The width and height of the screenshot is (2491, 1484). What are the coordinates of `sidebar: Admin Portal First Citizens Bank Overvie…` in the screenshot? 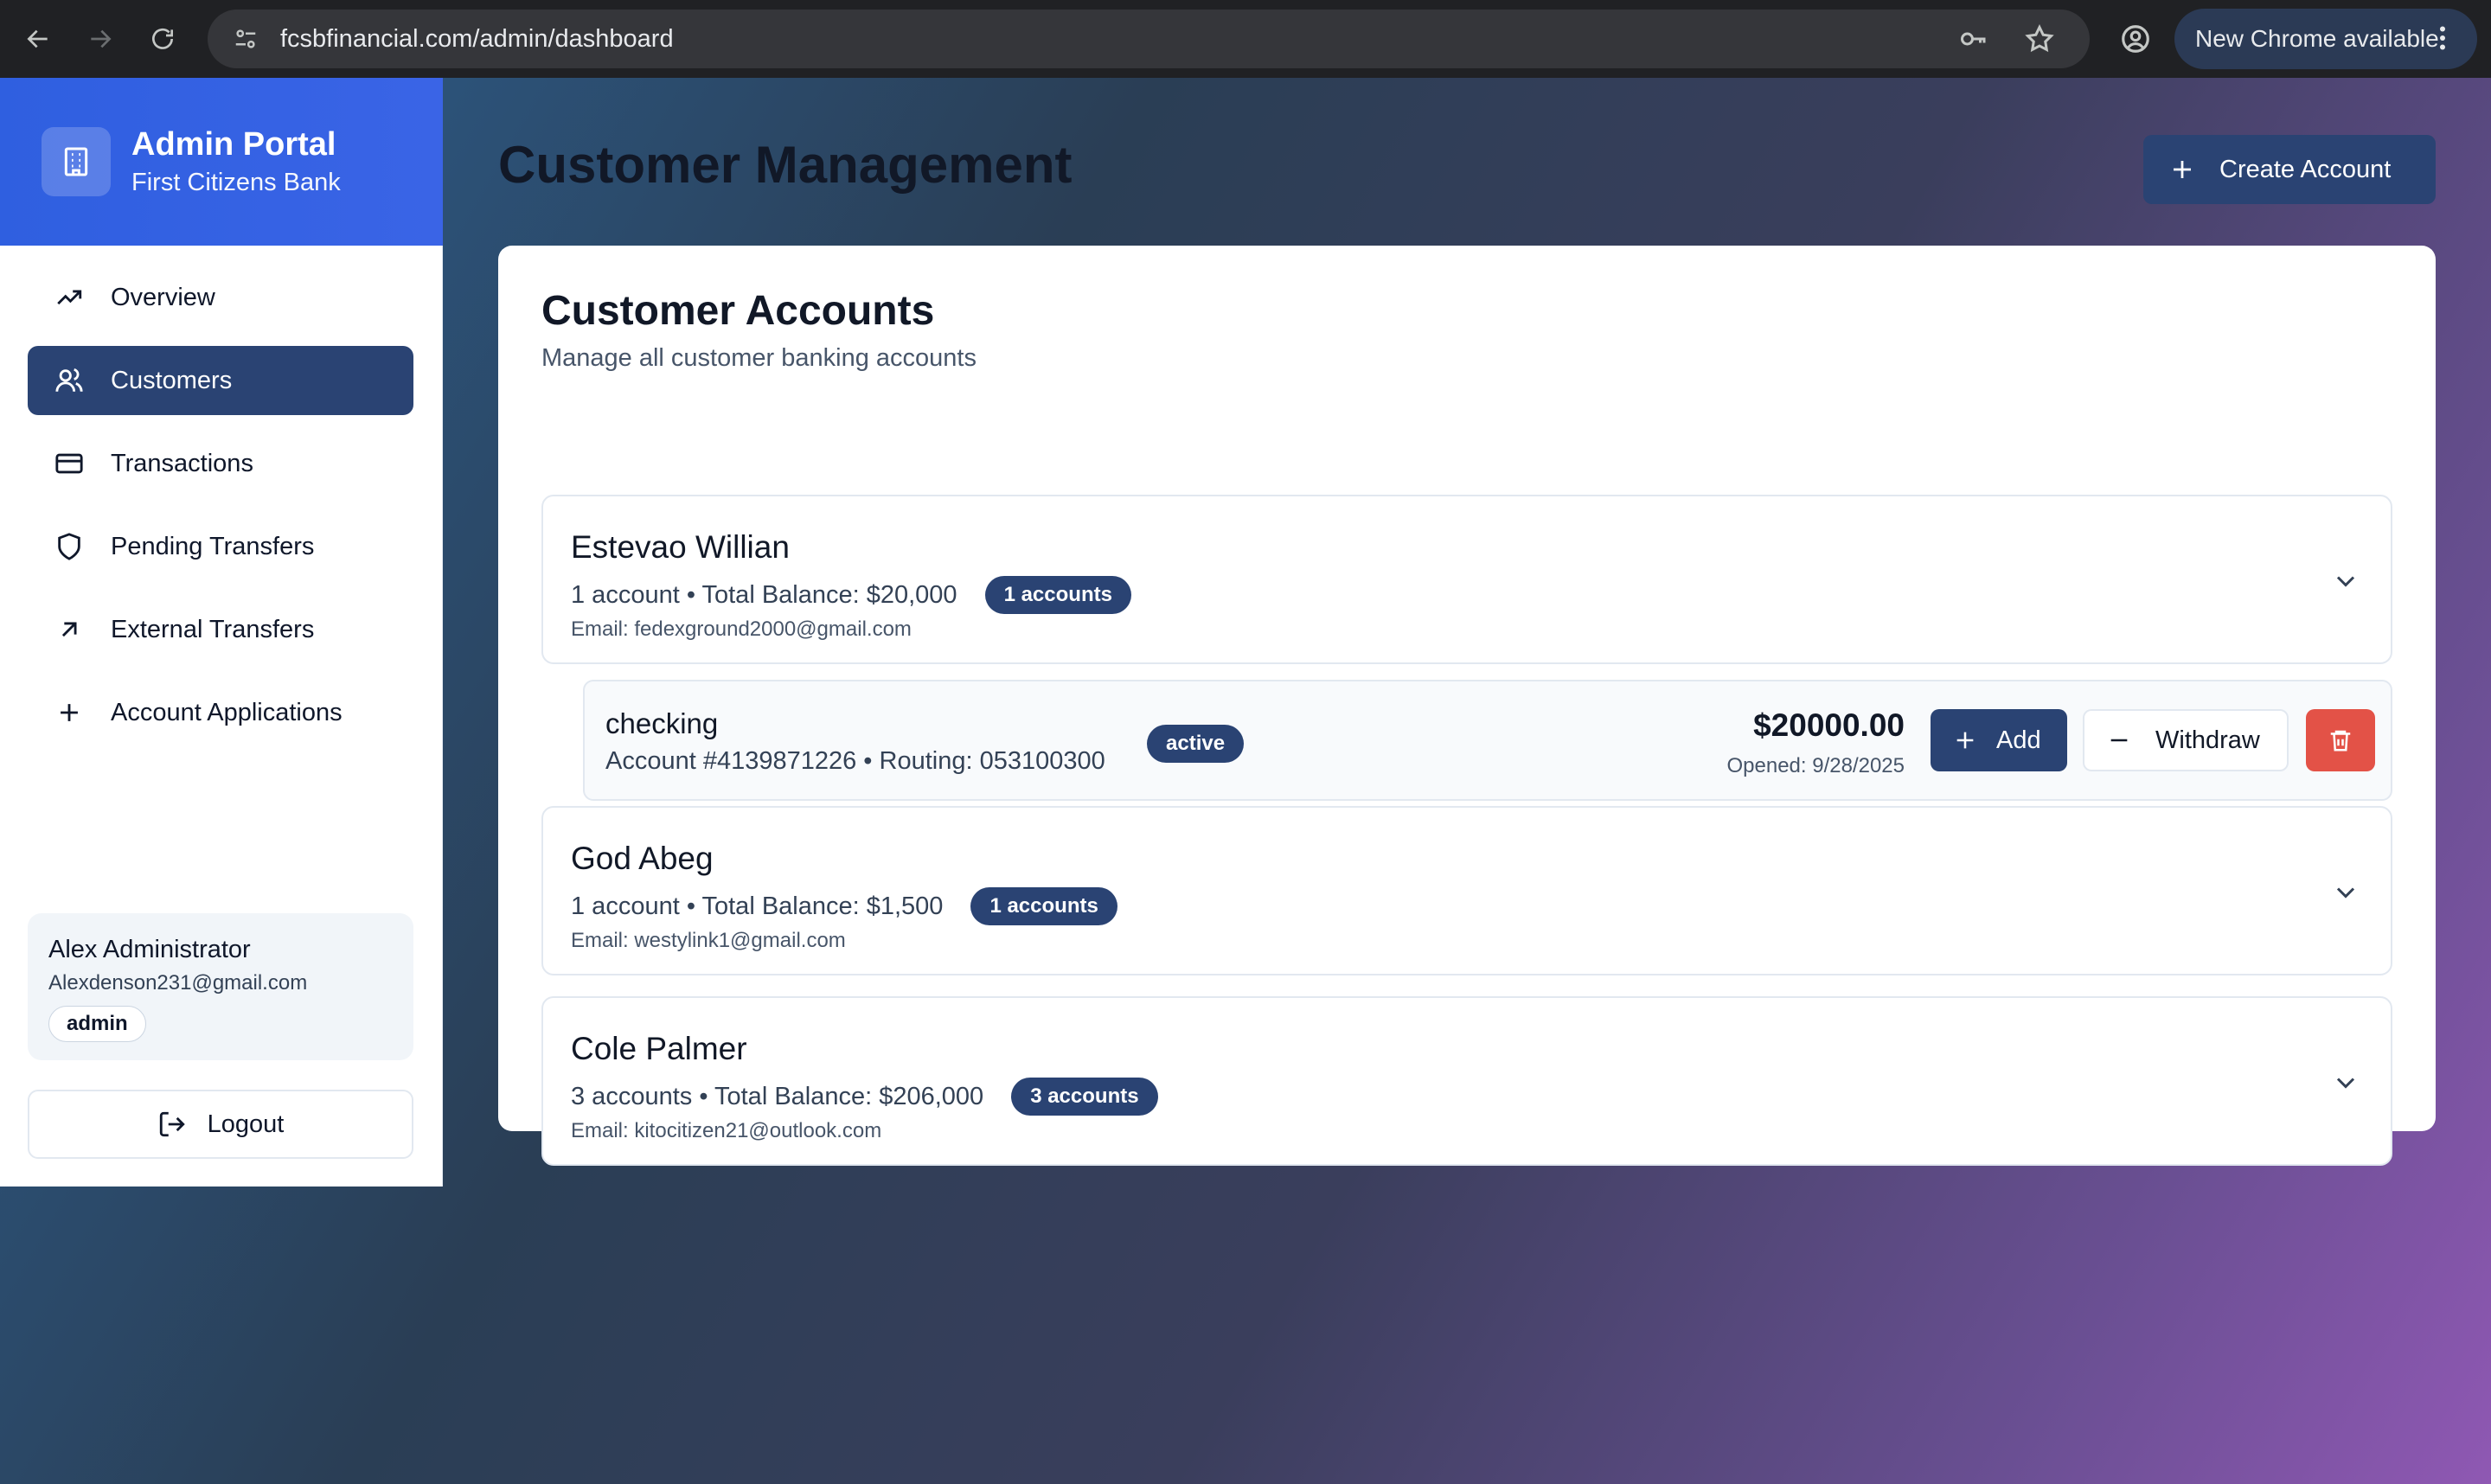 It's located at (221, 633).